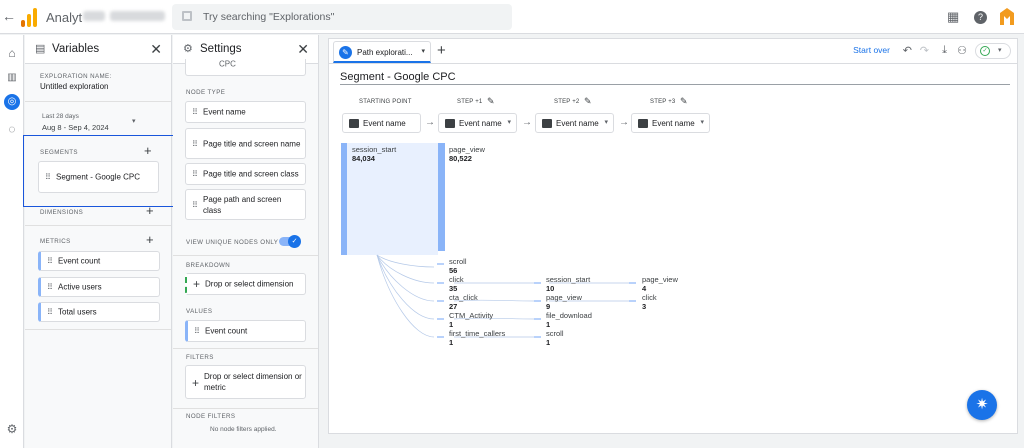 This screenshot has width=1024, height=448. Describe the element at coordinates (9, 16) in the screenshot. I see `back-arrow-icon: ←` at that location.